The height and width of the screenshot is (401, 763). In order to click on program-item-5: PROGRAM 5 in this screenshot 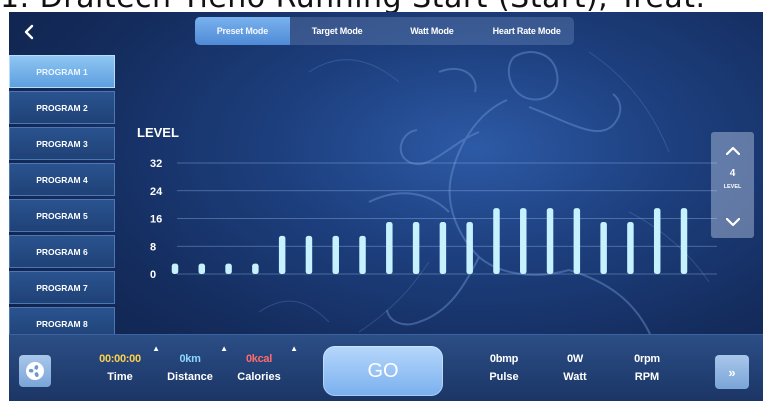, I will do `click(62, 215)`.